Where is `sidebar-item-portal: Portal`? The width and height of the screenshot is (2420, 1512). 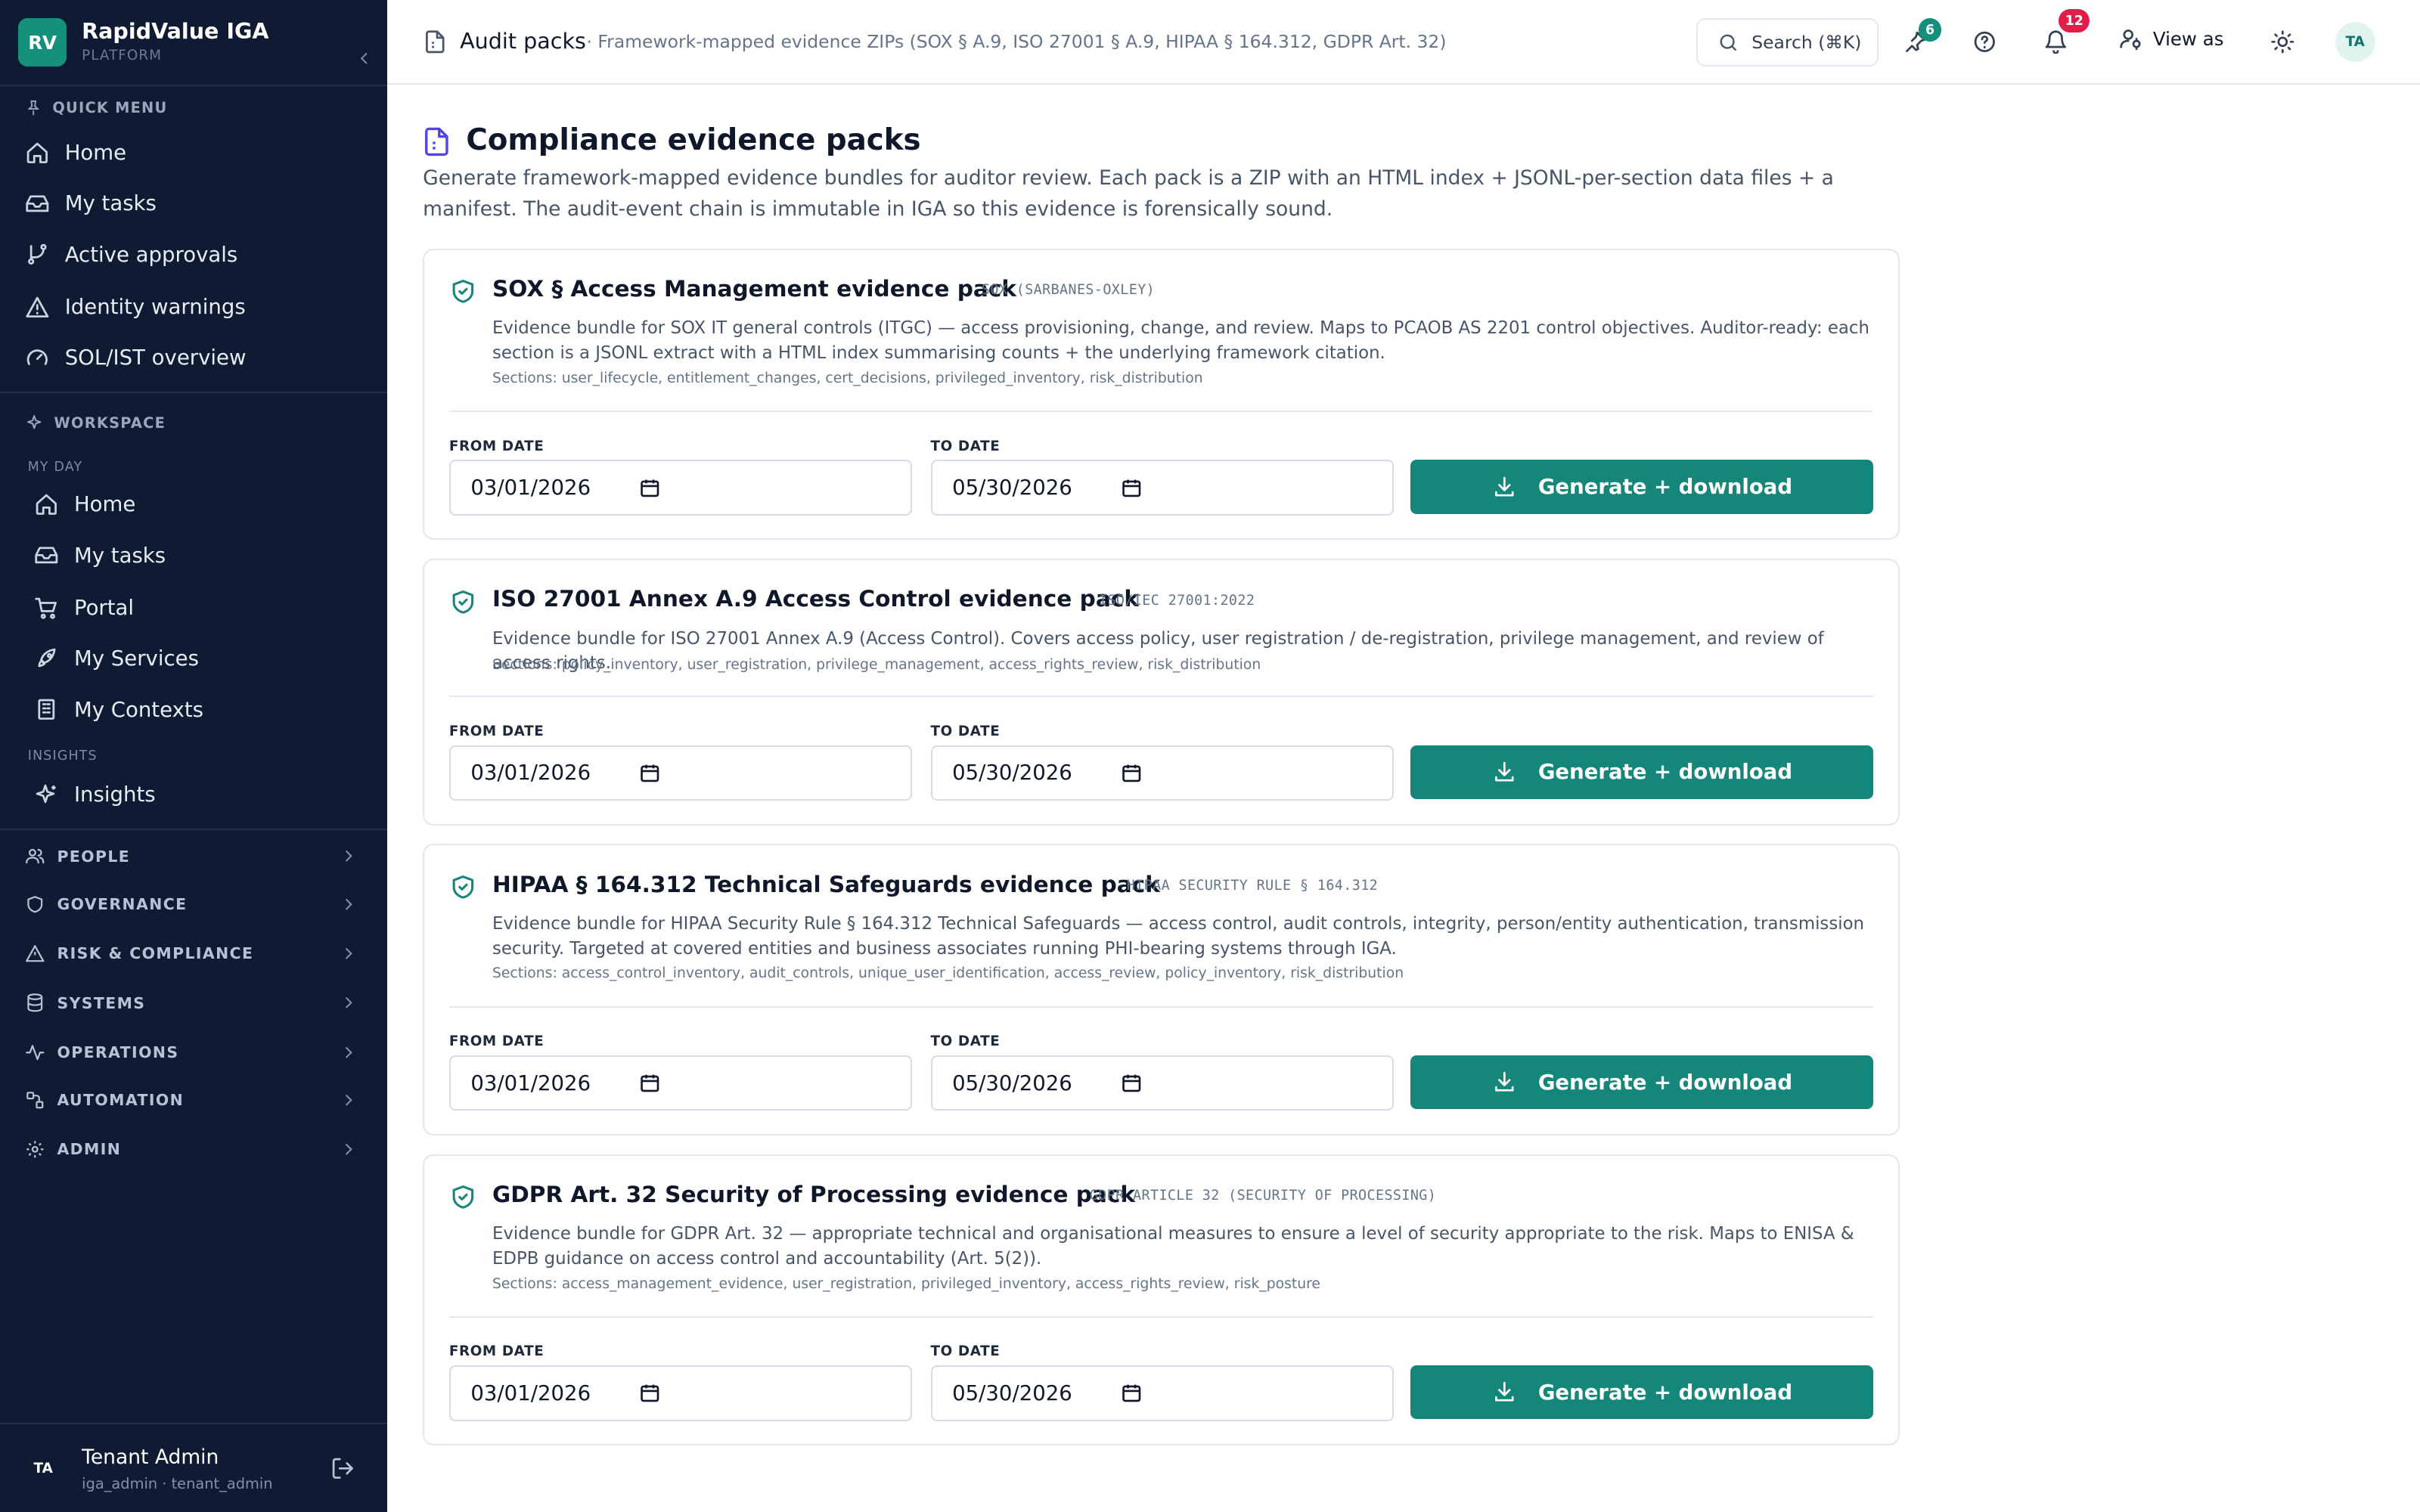 sidebar-item-portal: Portal is located at coordinates (204, 608).